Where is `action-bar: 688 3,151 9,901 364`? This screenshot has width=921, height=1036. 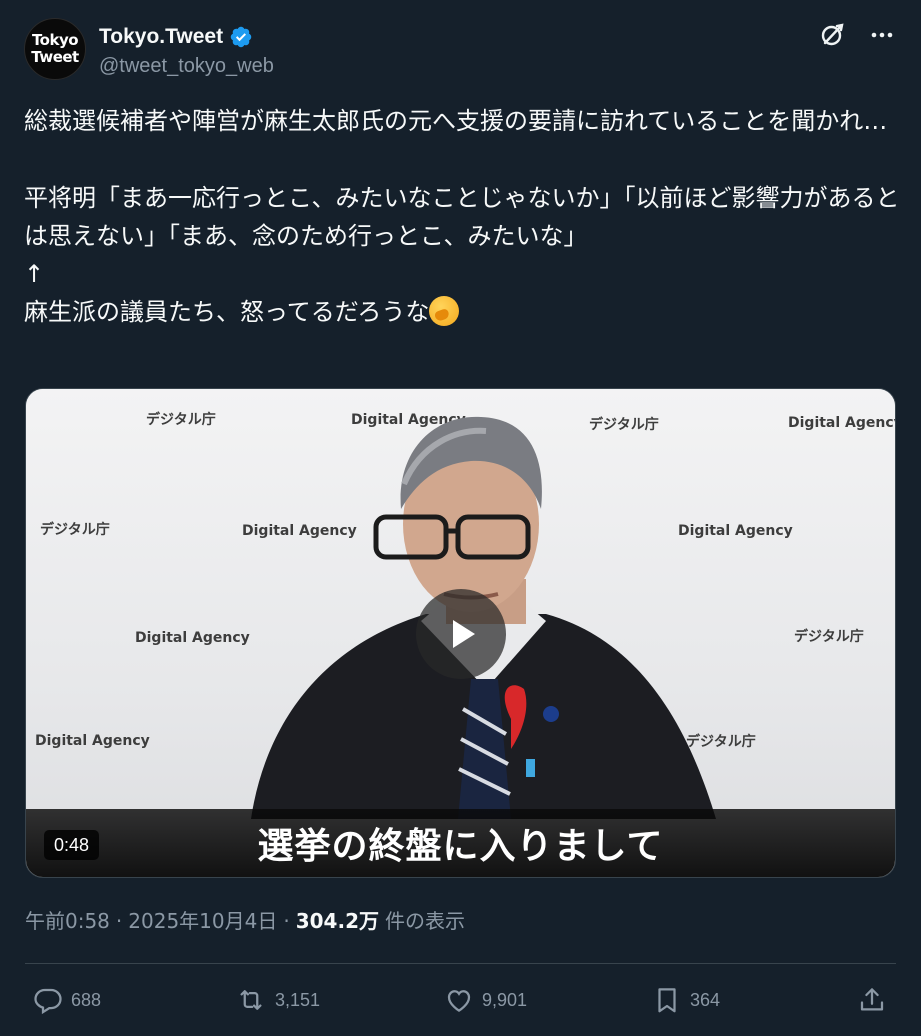
action-bar: 688 3,151 9,901 364 is located at coordinates (460, 1000).